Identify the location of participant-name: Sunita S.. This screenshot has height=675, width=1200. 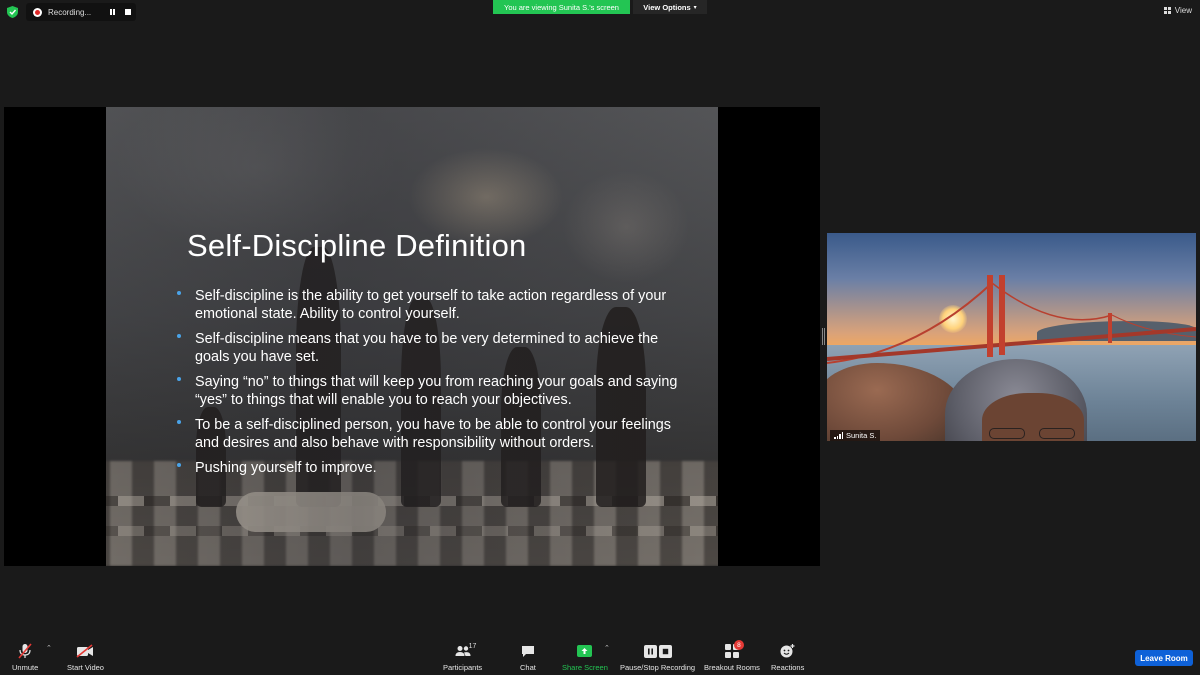
(861, 435).